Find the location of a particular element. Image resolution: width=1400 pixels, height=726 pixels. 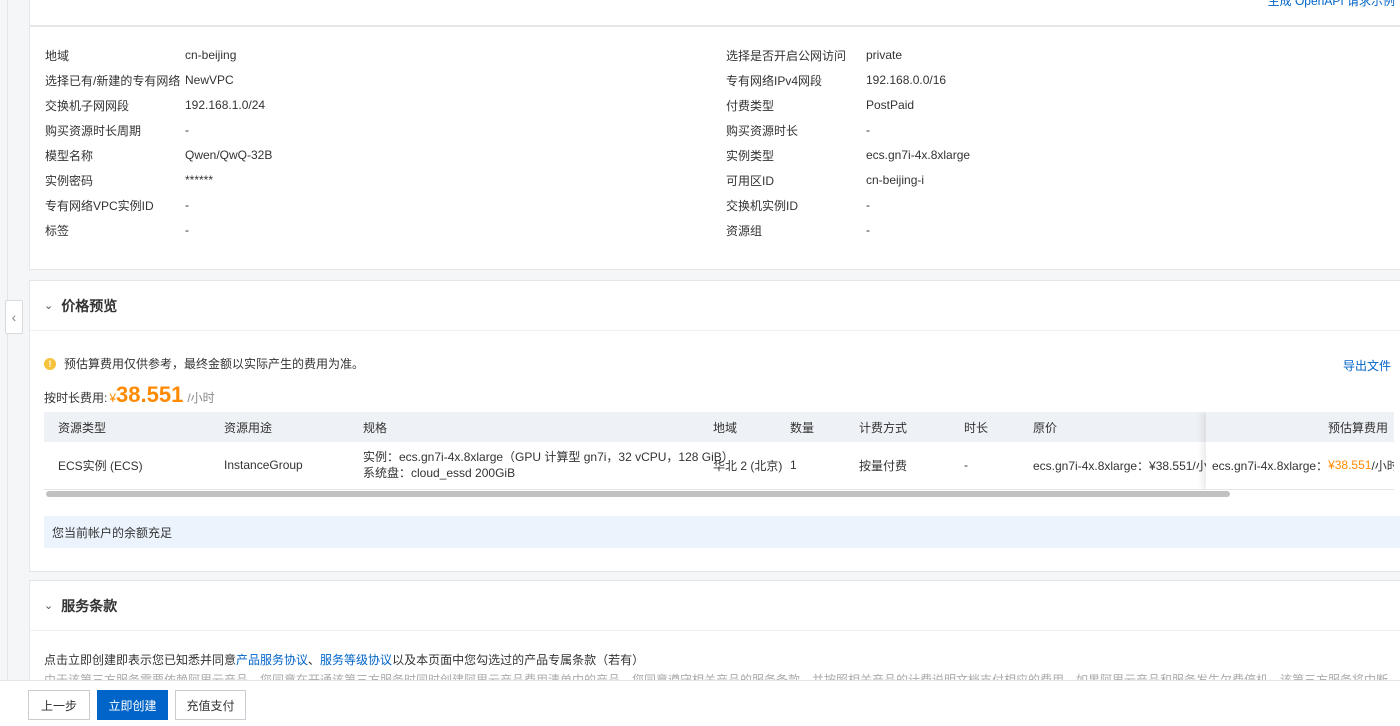

hourly-fee-unit: /小时 is located at coordinates (201, 398).